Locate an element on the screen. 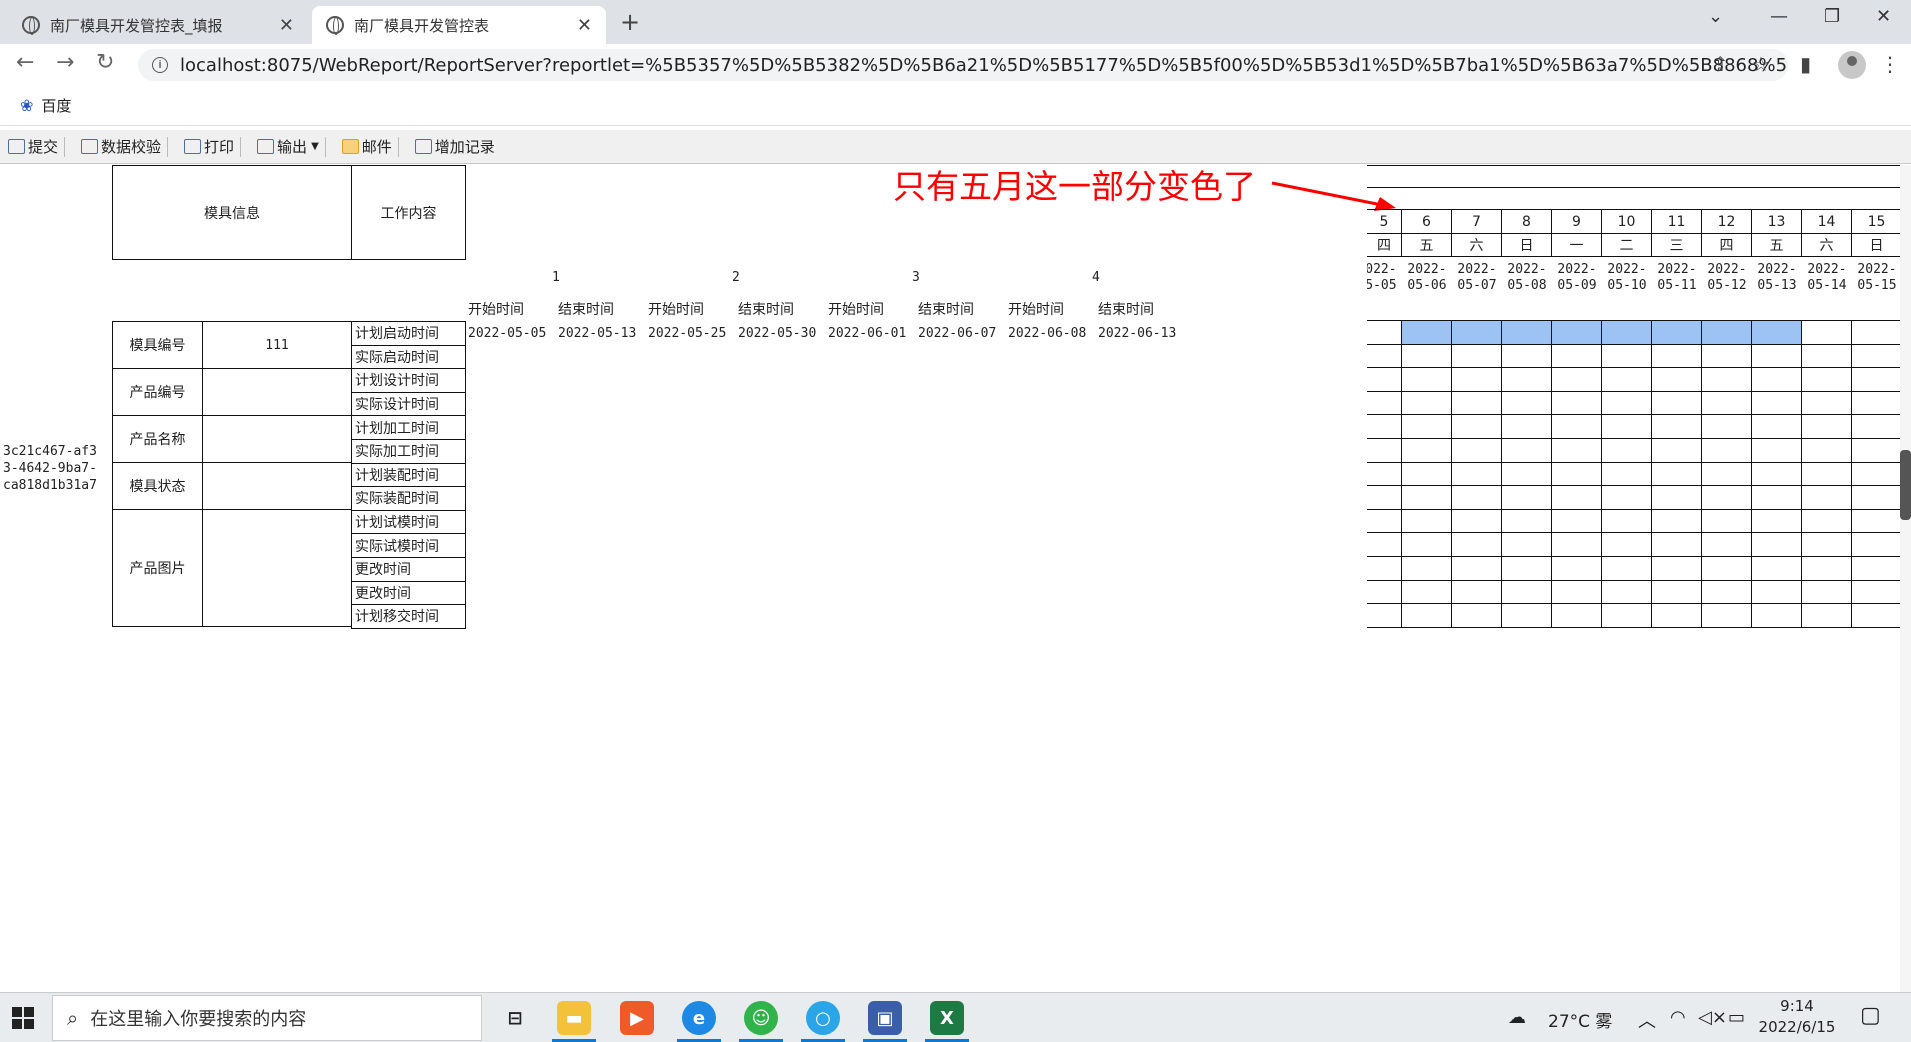 The height and width of the screenshot is (1042, 1911). menu-icon: ⋮ is located at coordinates (1890, 64).